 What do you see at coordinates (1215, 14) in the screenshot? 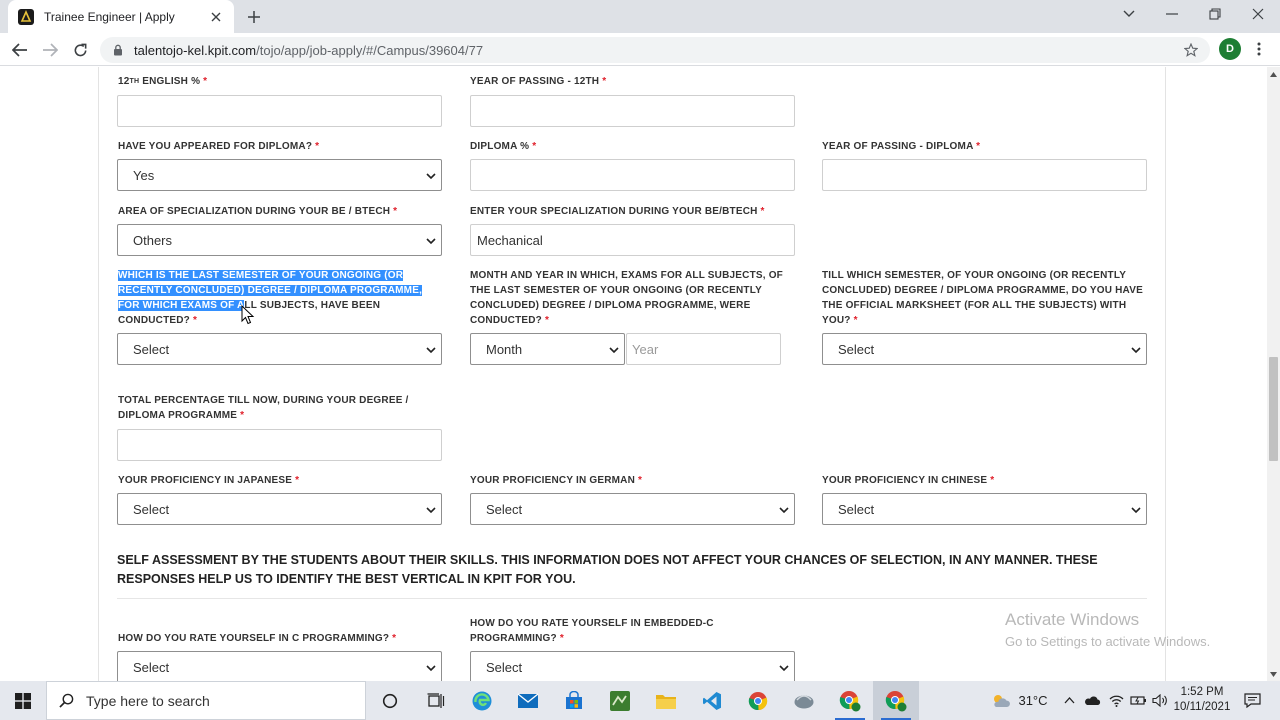
I see `restore-icon` at bounding box center [1215, 14].